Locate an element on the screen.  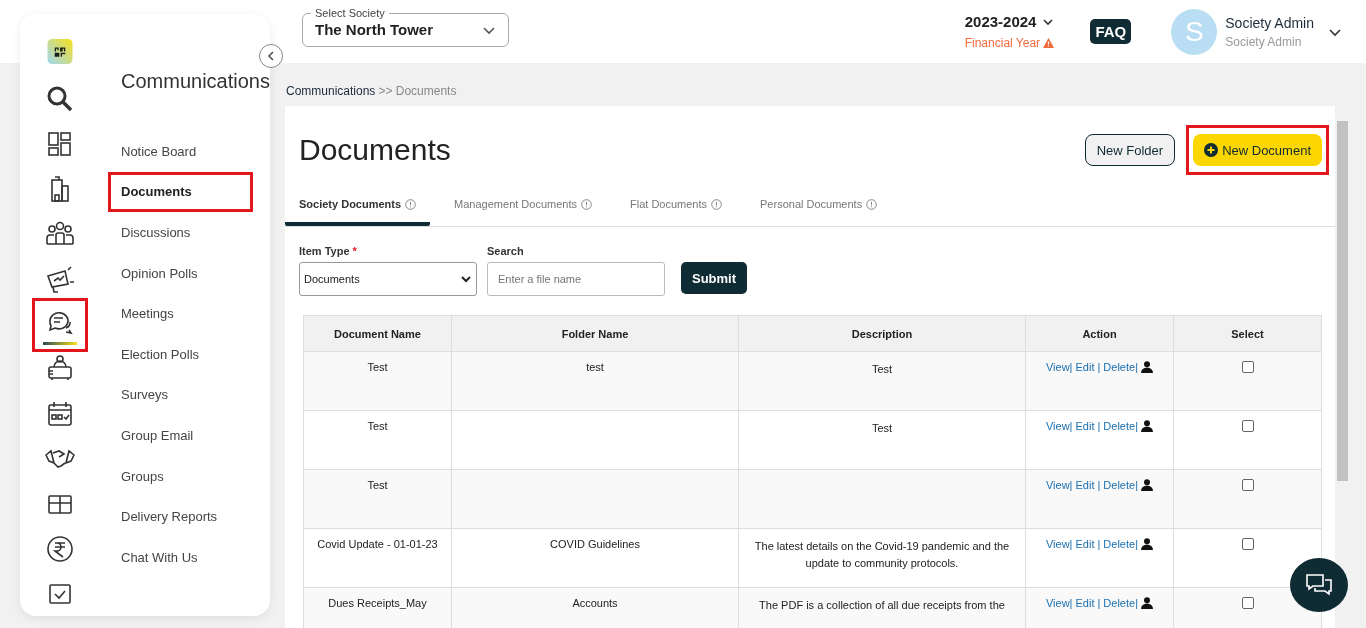
chevron-left-icon is located at coordinates (271, 56).